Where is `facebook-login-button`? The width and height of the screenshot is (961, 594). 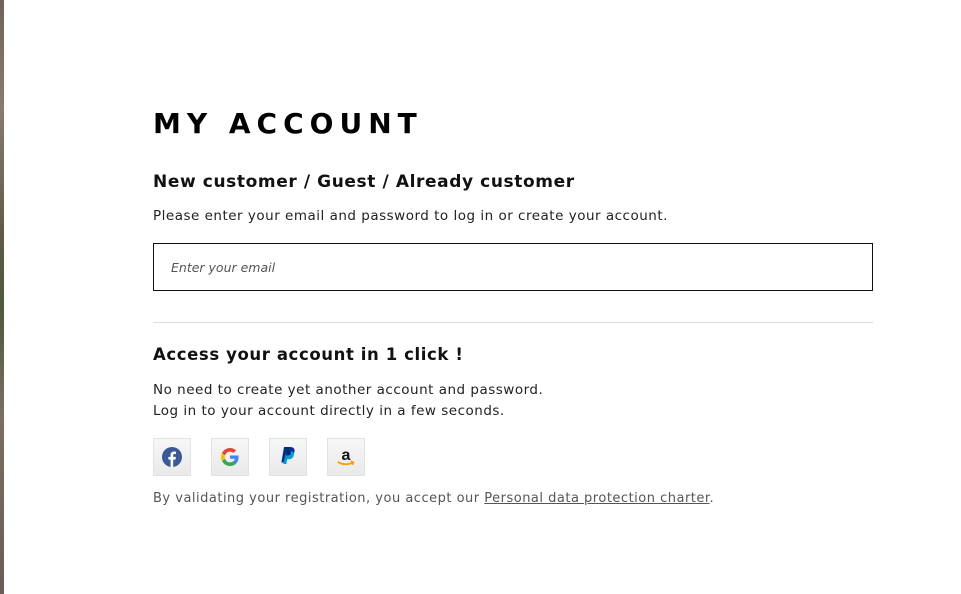 facebook-login-button is located at coordinates (172, 457).